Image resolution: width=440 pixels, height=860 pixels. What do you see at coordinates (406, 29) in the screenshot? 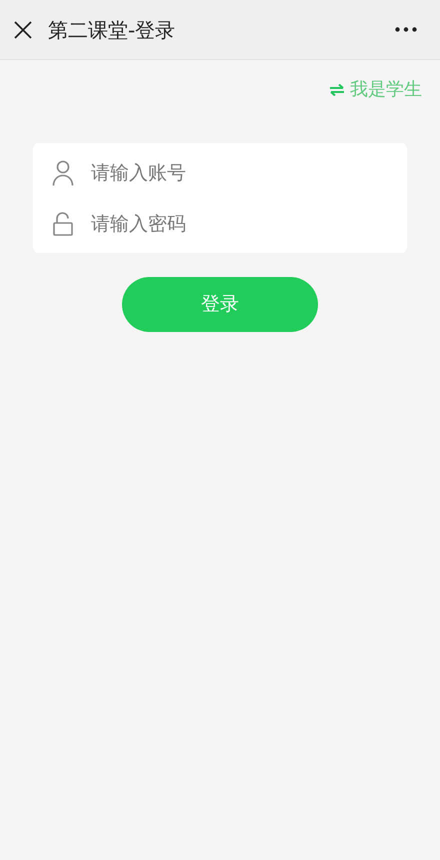
I see `more-icon` at bounding box center [406, 29].